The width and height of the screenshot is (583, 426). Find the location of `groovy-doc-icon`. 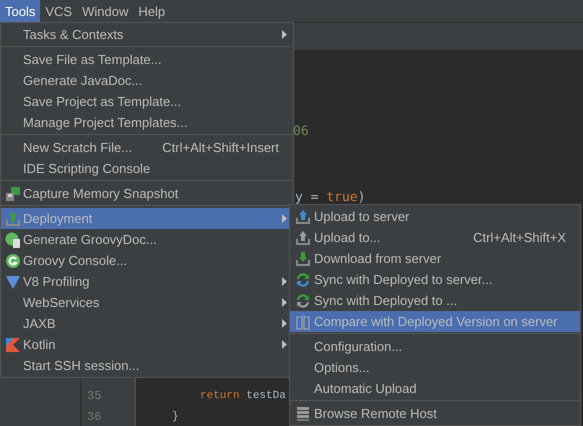

groovy-doc-icon is located at coordinates (13, 240).